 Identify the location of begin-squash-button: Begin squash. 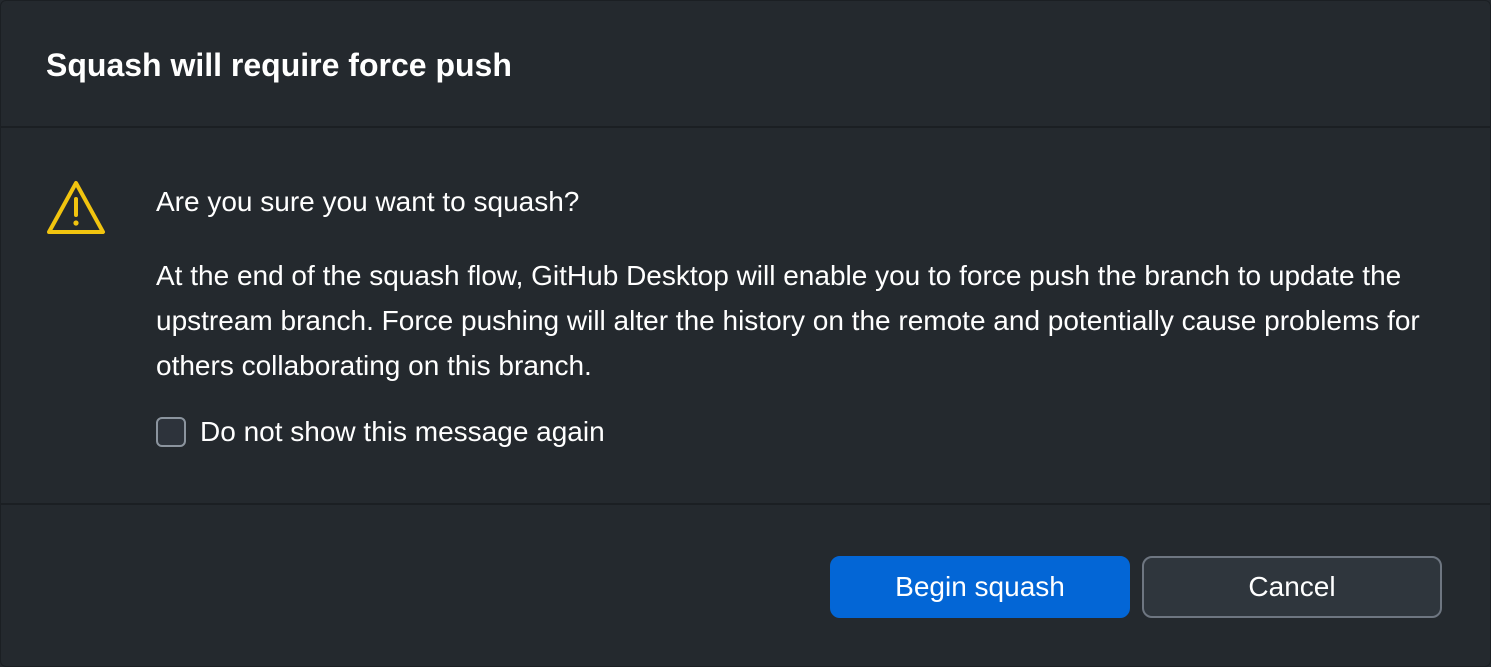
(980, 587).